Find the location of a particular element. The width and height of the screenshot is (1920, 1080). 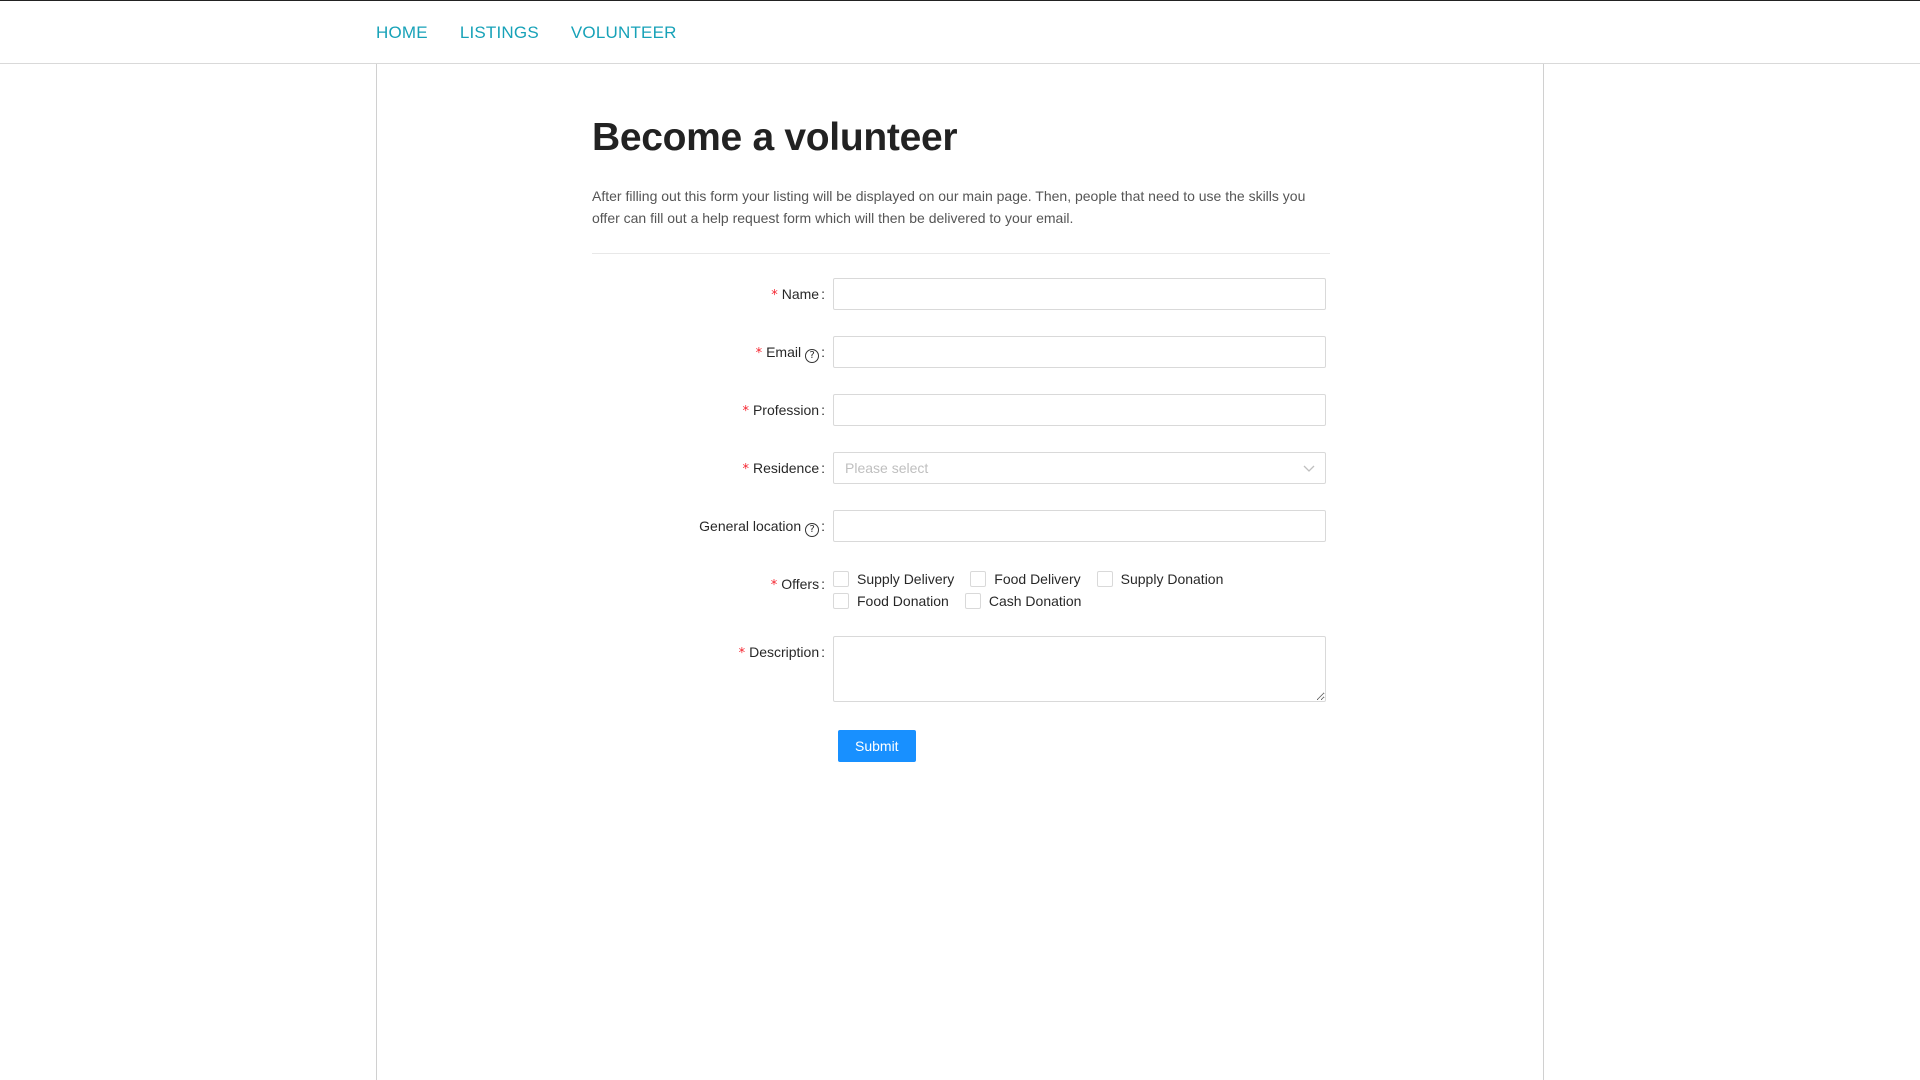

offers-label-text: Offers is located at coordinates (800, 583).